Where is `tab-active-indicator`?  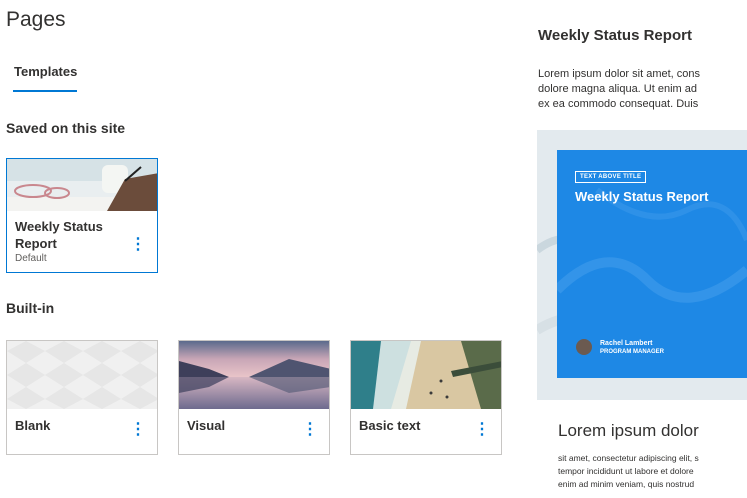 tab-active-indicator is located at coordinates (45, 91).